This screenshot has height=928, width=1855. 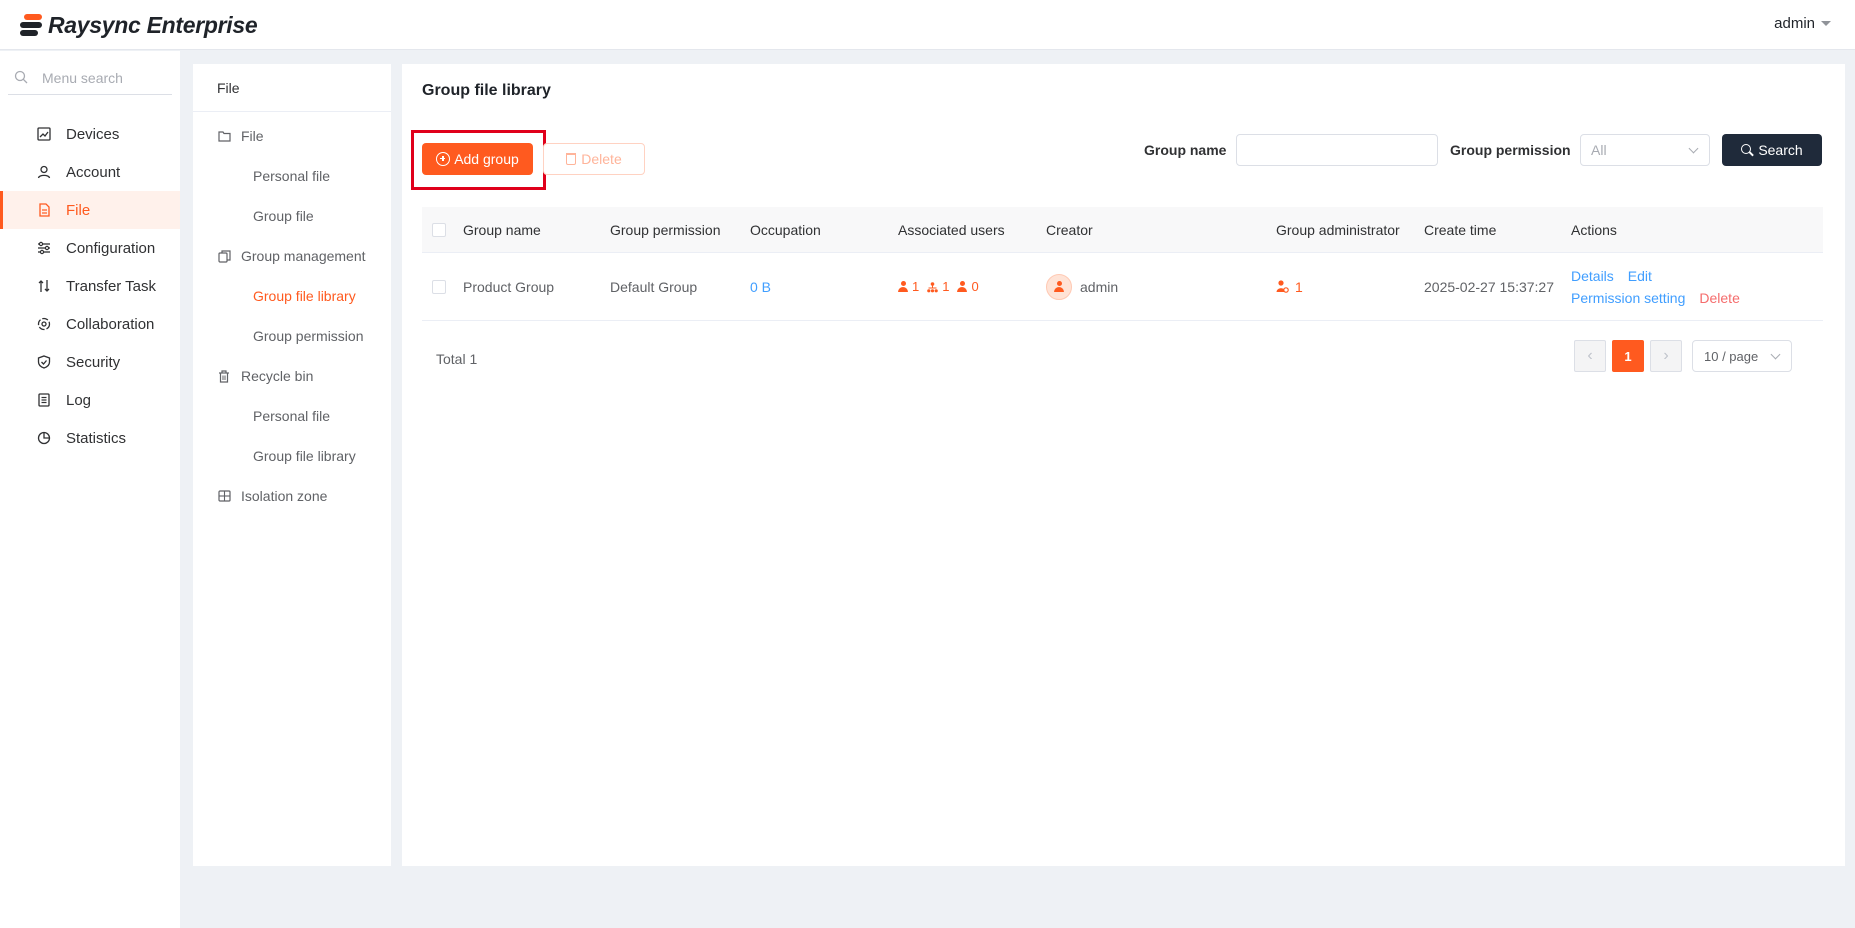 What do you see at coordinates (443, 159) in the screenshot?
I see `add-circle-icon` at bounding box center [443, 159].